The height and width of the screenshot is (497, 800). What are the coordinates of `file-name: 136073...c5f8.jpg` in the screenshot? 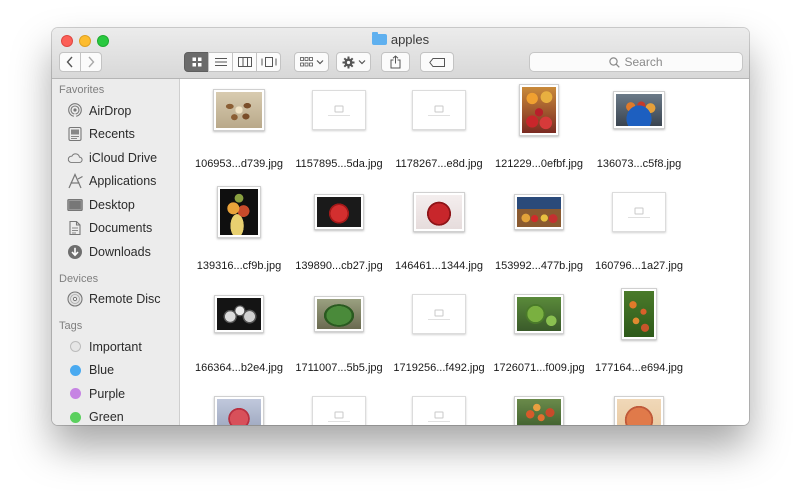 It's located at (639, 164).